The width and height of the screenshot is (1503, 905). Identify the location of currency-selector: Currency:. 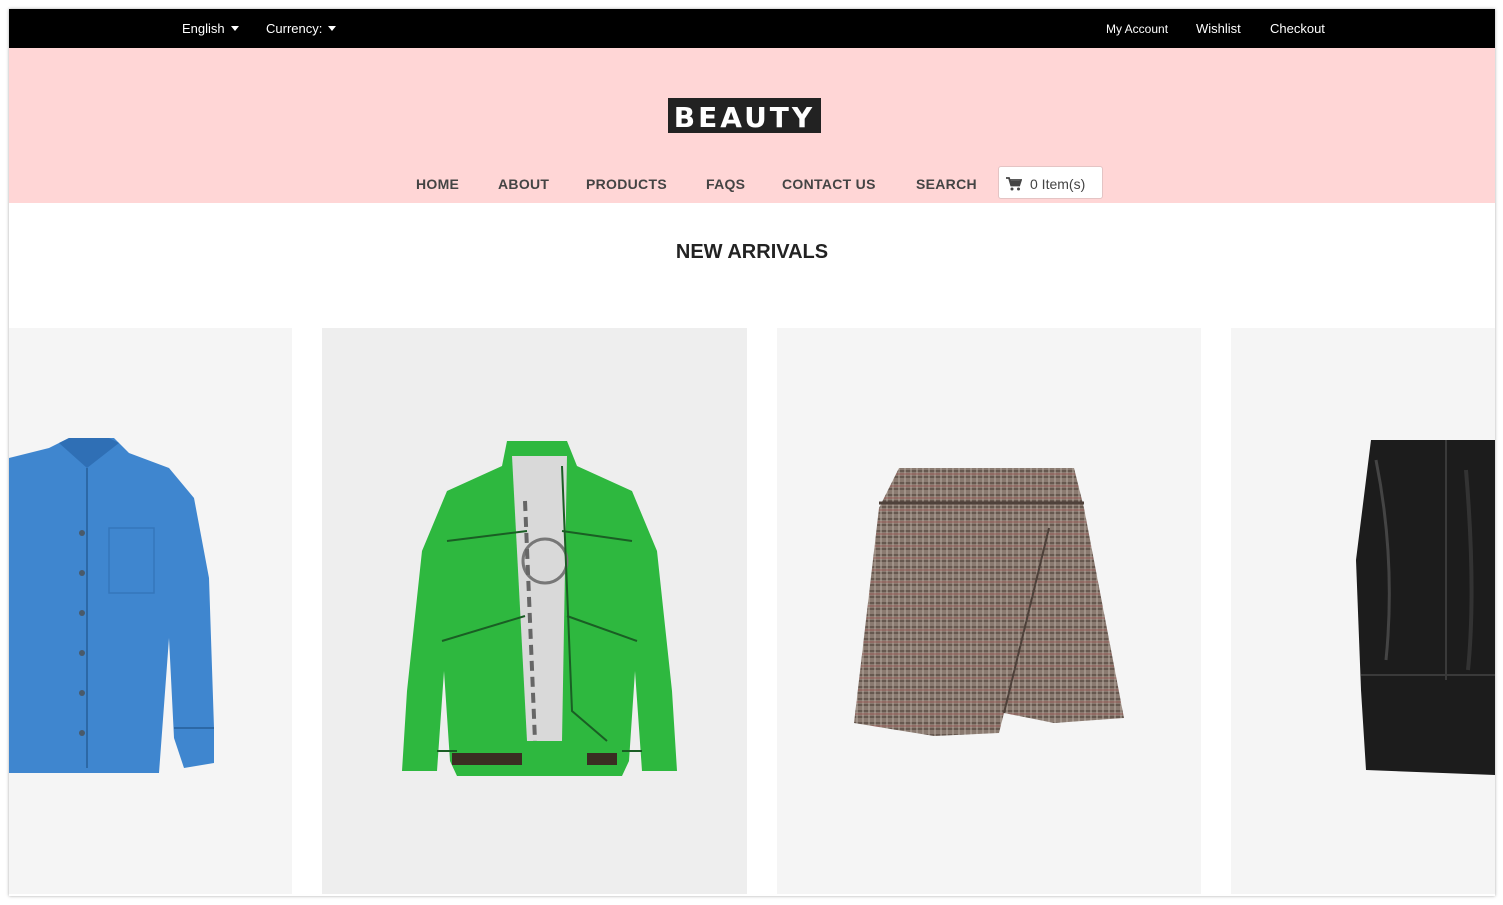
(301, 28).